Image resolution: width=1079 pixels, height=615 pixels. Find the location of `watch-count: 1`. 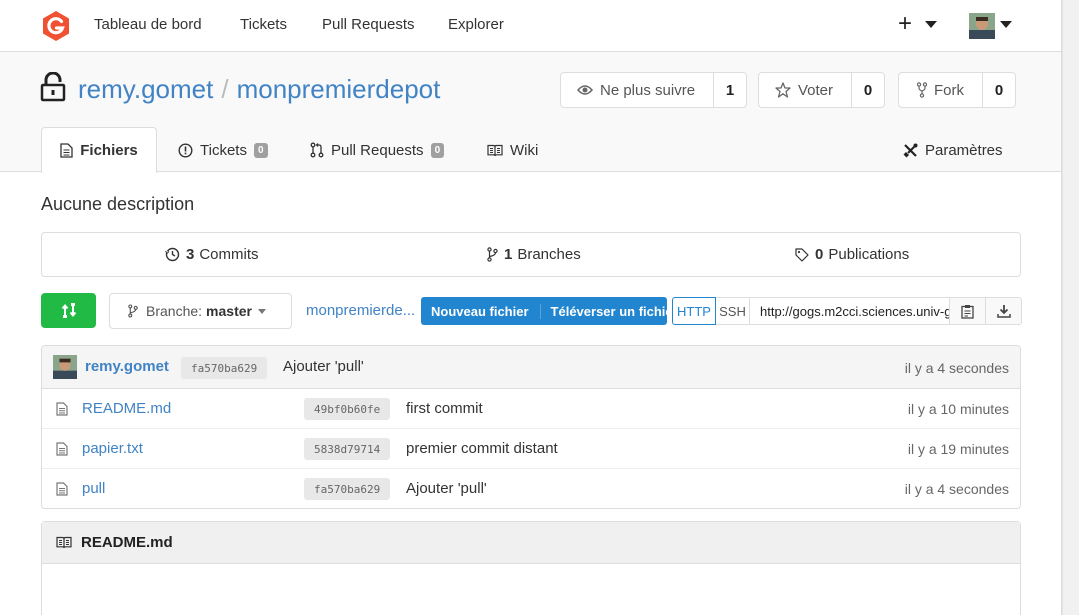

watch-count: 1 is located at coordinates (730, 90).